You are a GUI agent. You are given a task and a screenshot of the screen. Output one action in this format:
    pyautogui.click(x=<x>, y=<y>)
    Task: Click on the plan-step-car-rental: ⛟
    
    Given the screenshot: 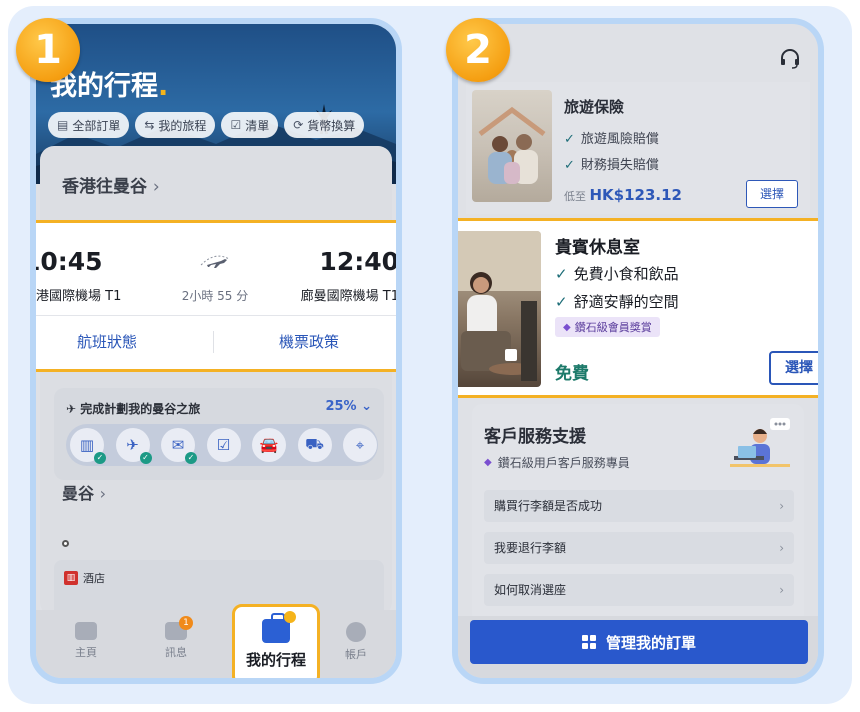 What is the action you would take?
    pyautogui.click(x=314, y=445)
    